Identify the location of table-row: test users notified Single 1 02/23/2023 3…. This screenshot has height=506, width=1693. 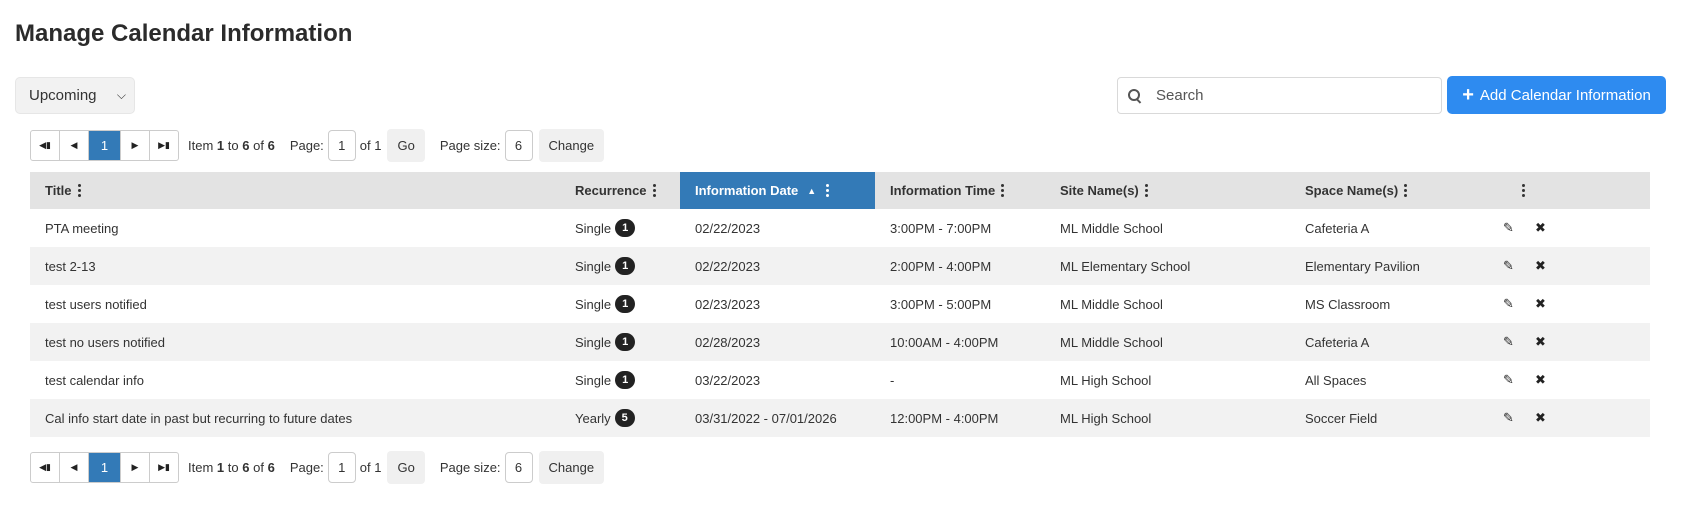
(840, 304).